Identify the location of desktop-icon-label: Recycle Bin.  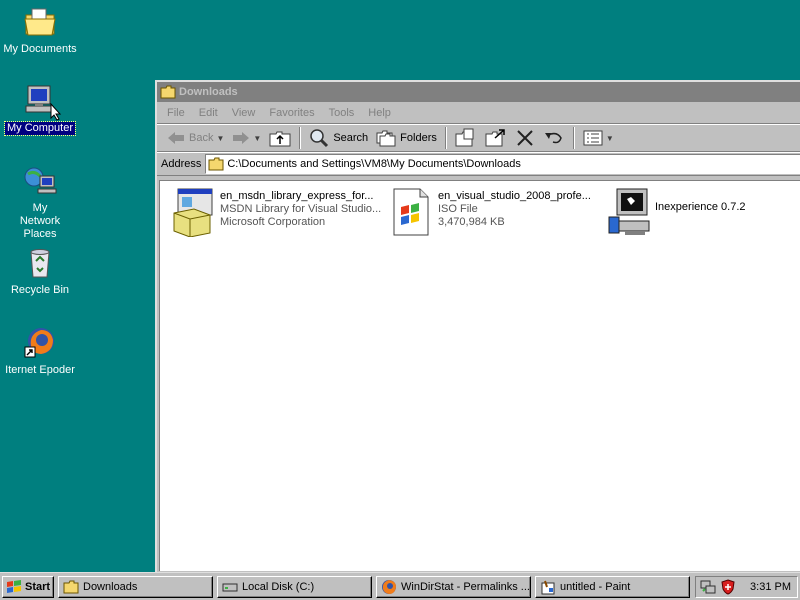
(40, 290).